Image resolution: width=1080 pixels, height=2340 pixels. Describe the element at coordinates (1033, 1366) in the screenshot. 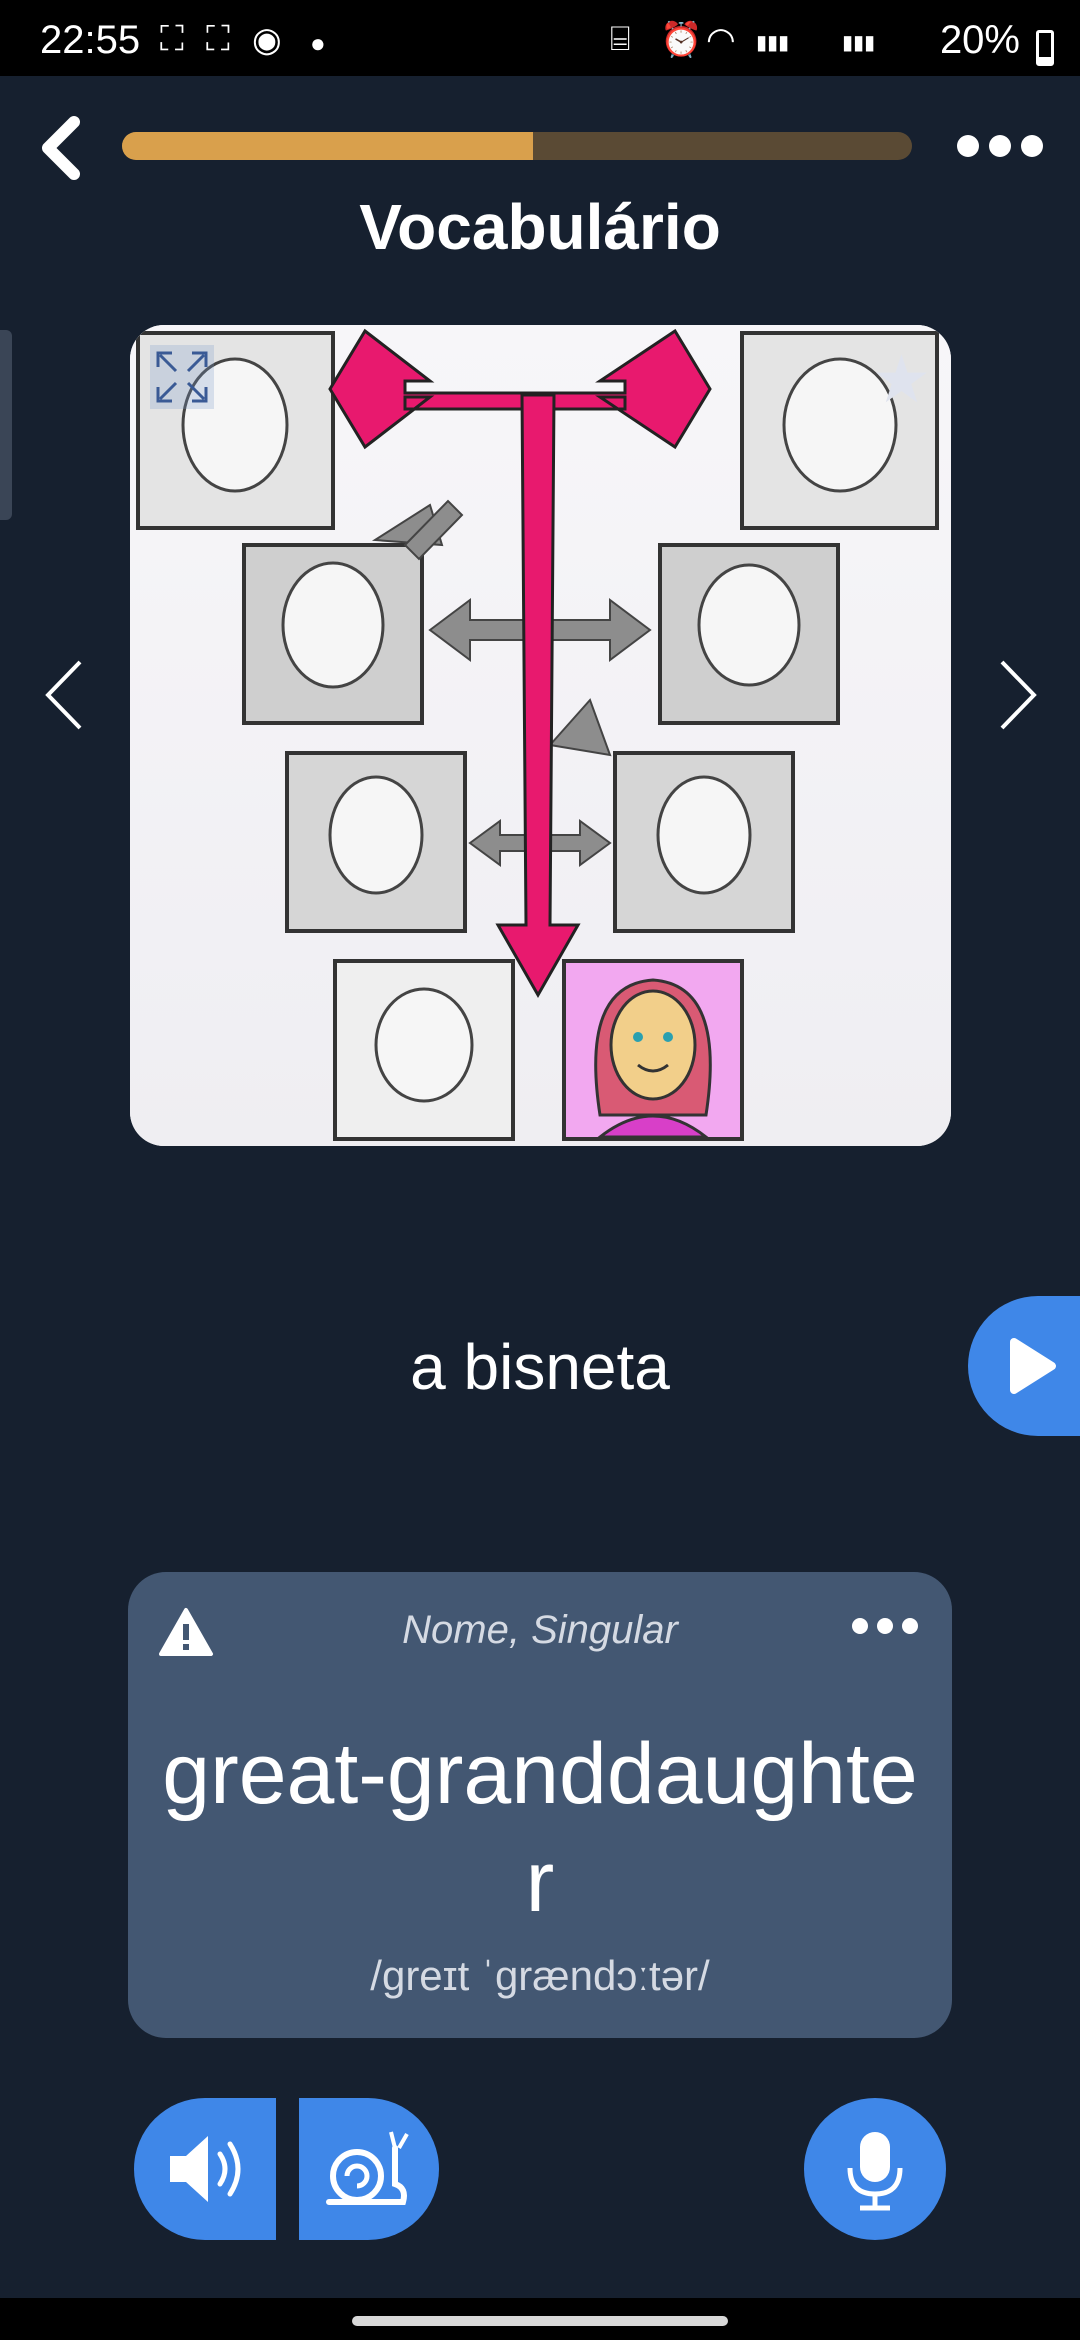

I see `play-icon` at that location.